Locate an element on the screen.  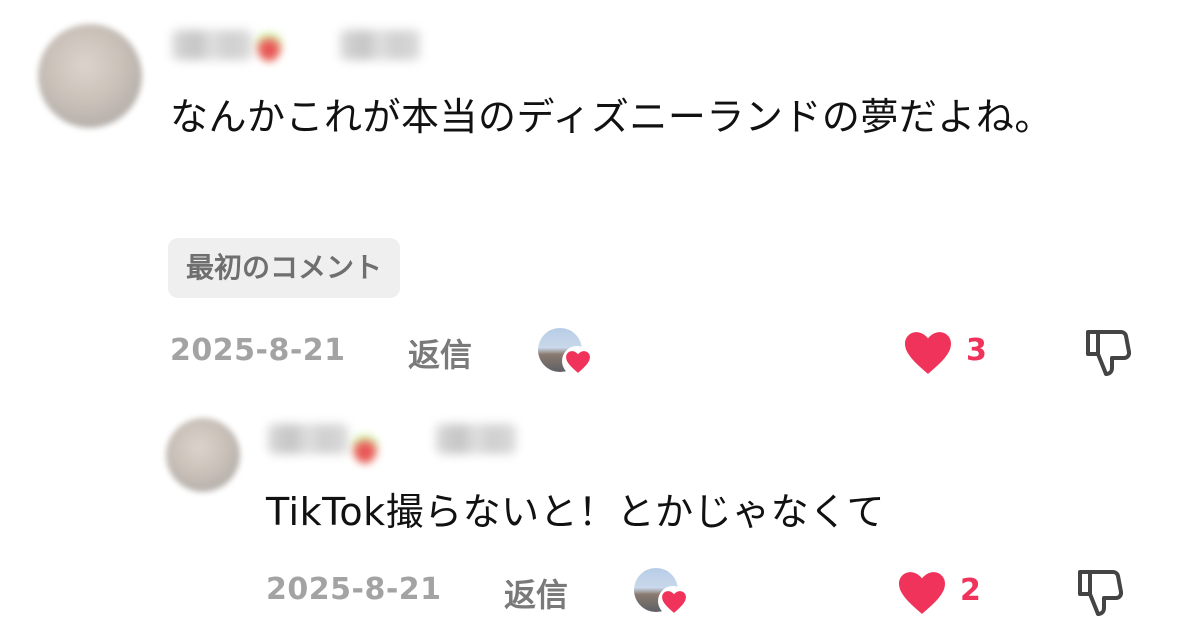
comment-2-creator-liked is located at coordinates (665, 594).